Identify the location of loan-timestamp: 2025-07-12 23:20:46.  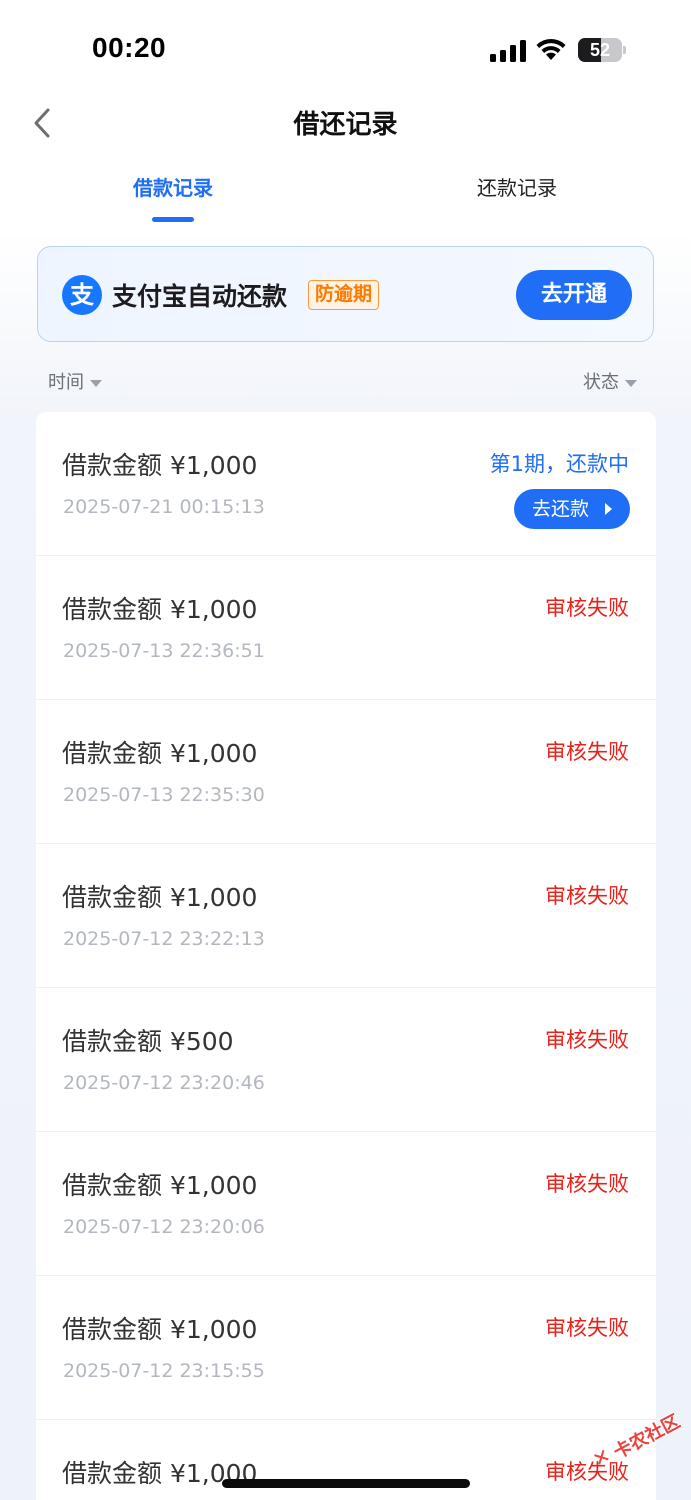
(164, 1083).